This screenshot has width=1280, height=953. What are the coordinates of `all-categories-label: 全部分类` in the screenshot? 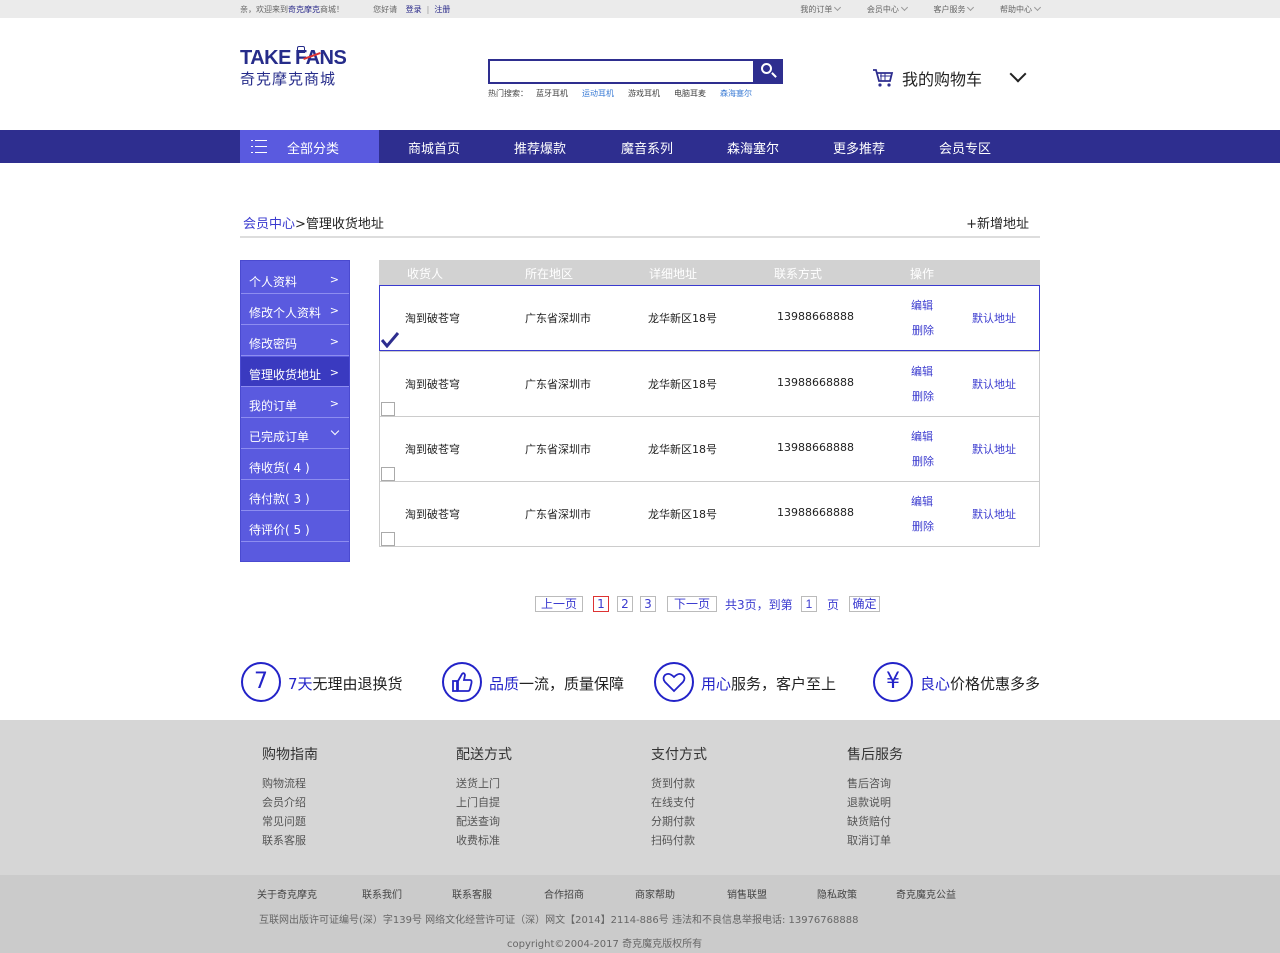 It's located at (313, 149).